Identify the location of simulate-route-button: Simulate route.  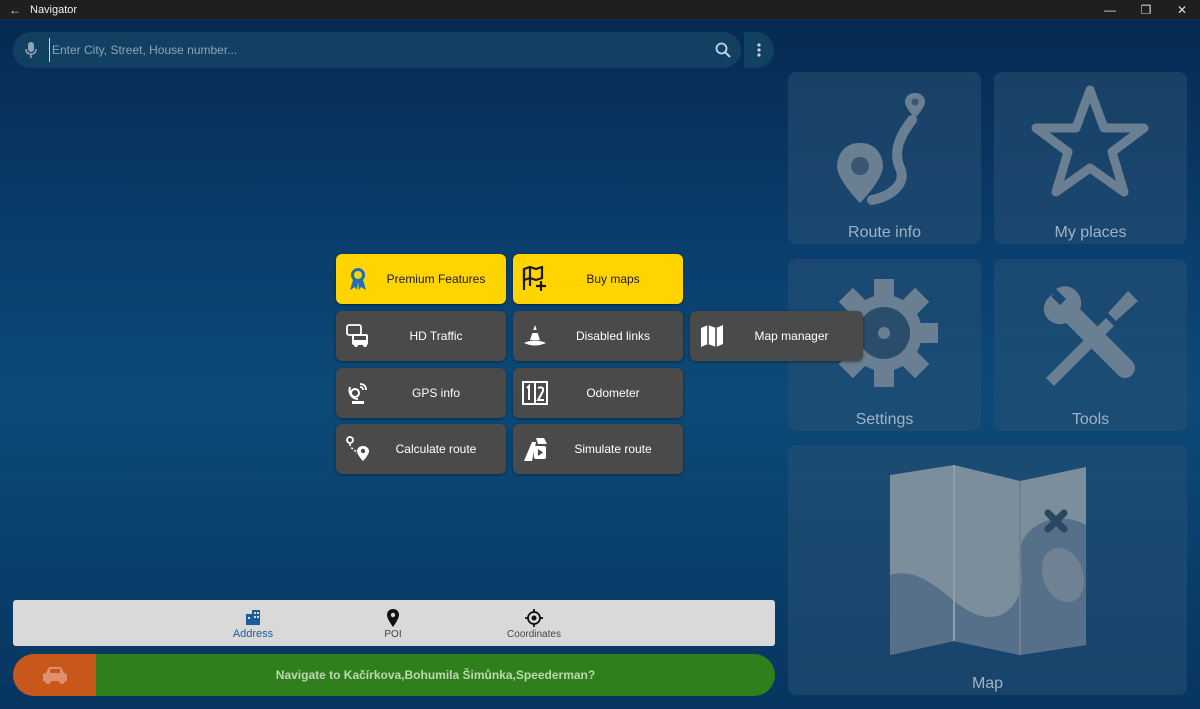
(598, 449).